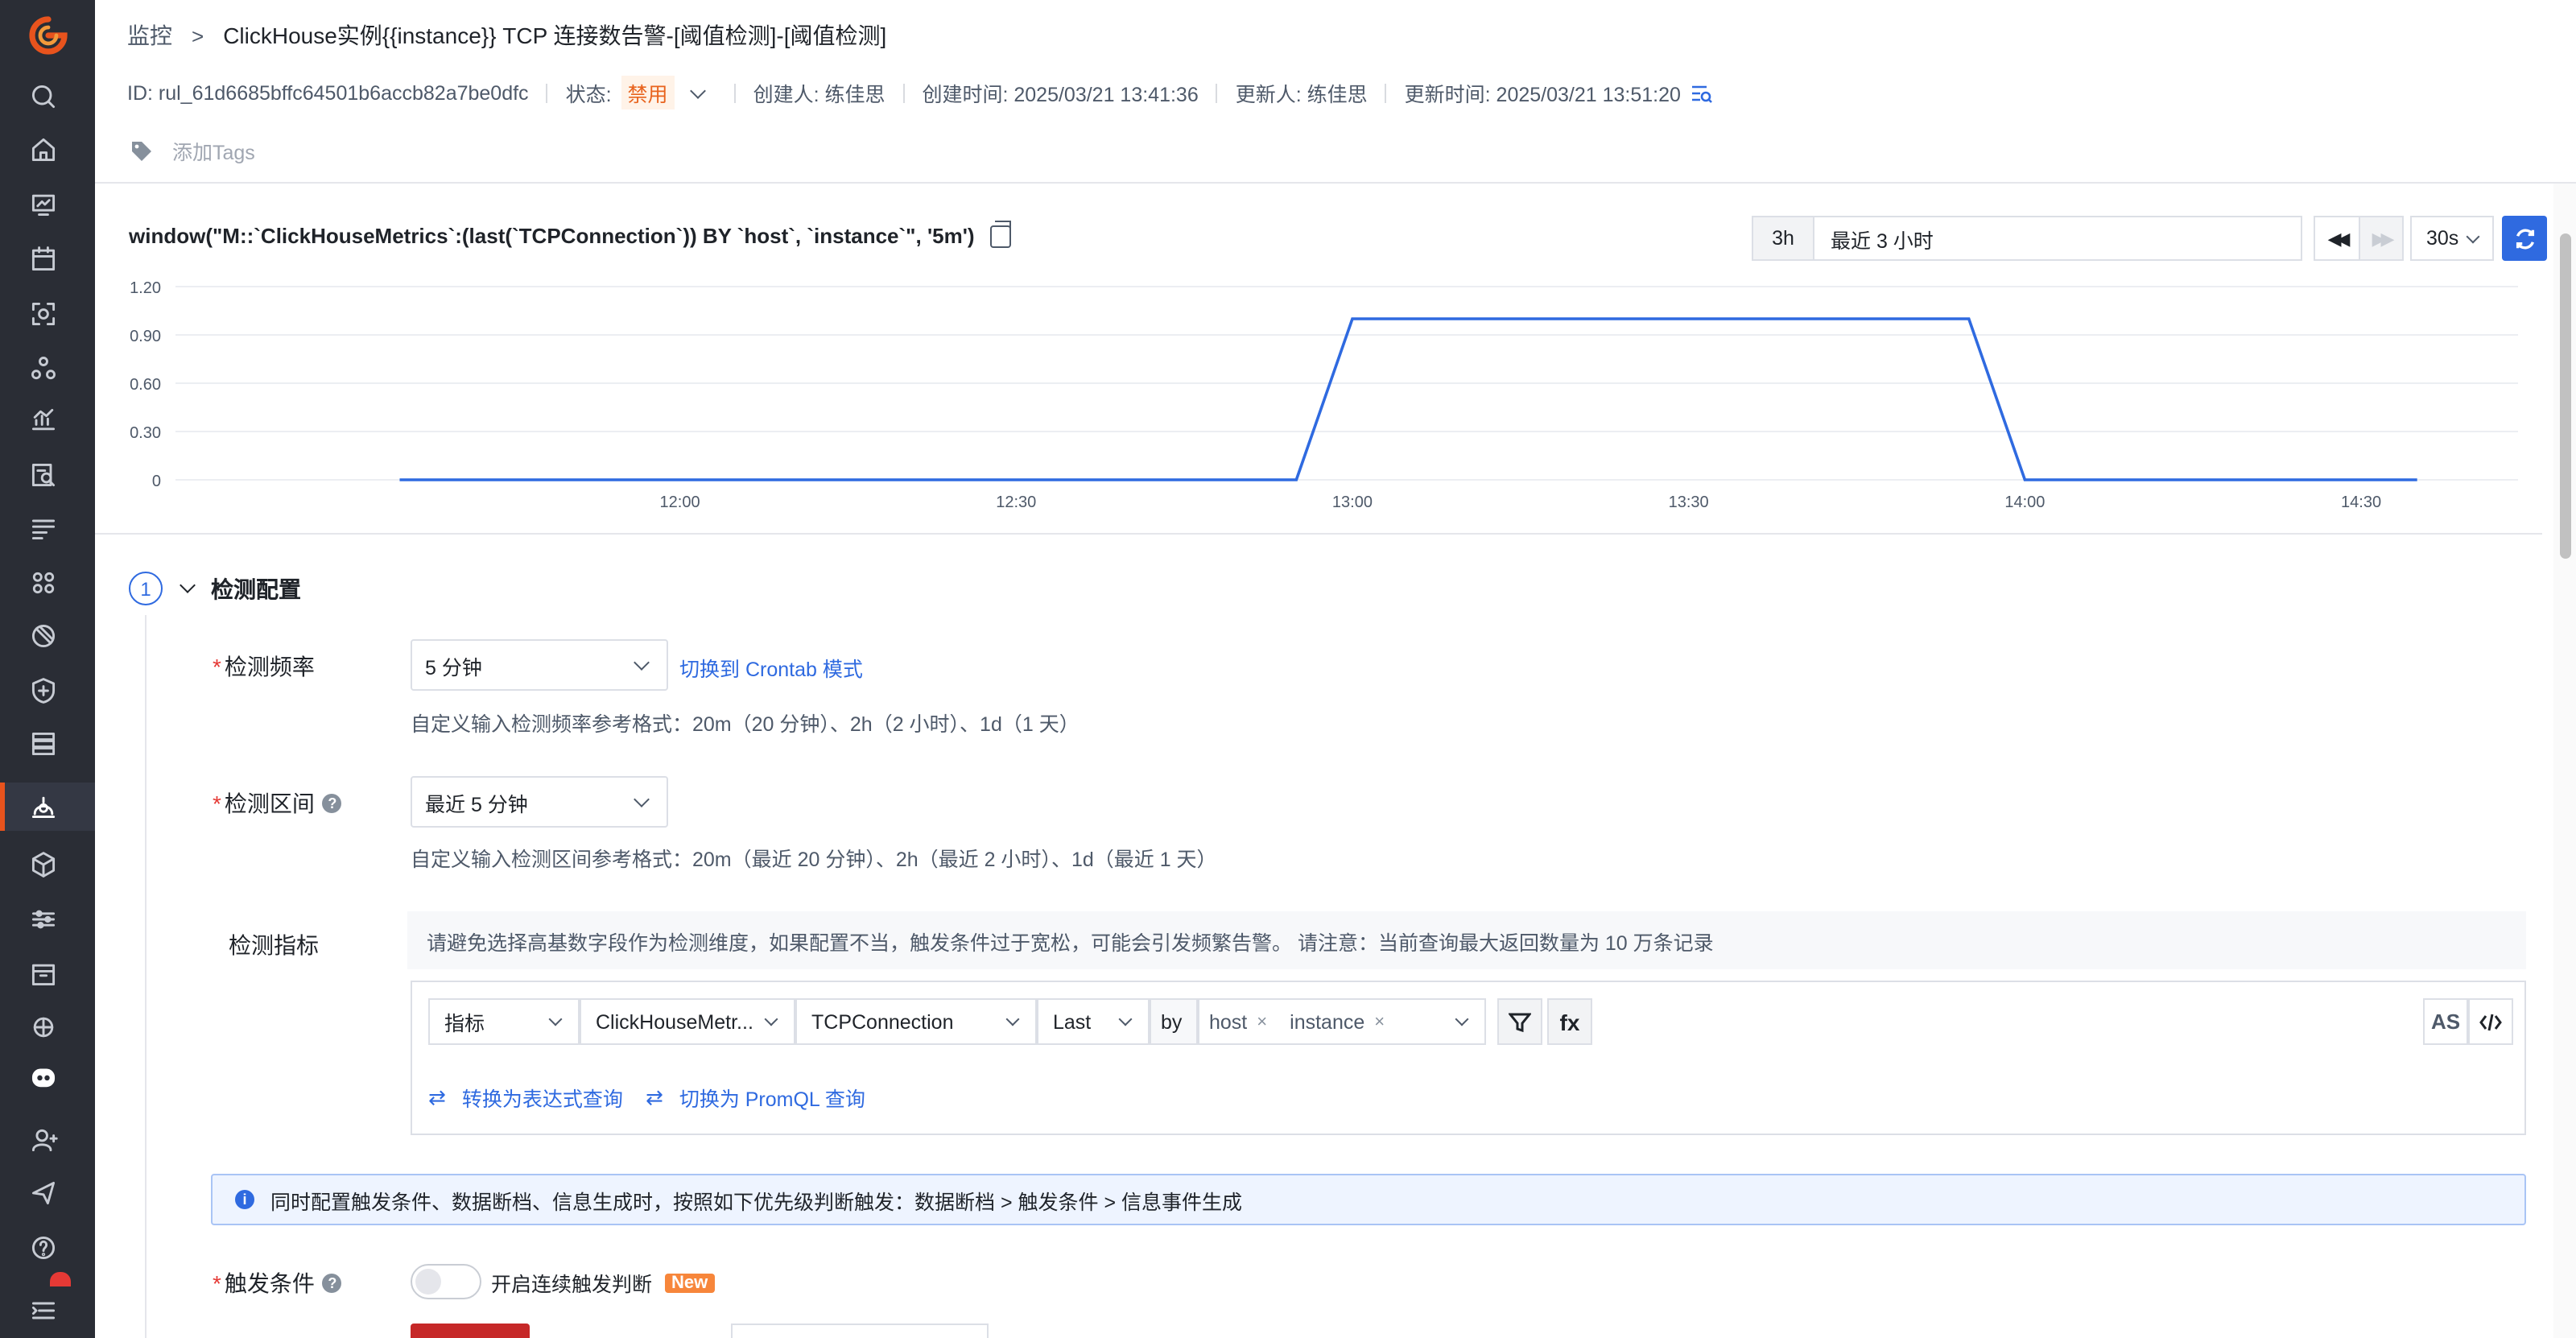 The image size is (2576, 1338). I want to click on refresh-icon, so click(2524, 239).